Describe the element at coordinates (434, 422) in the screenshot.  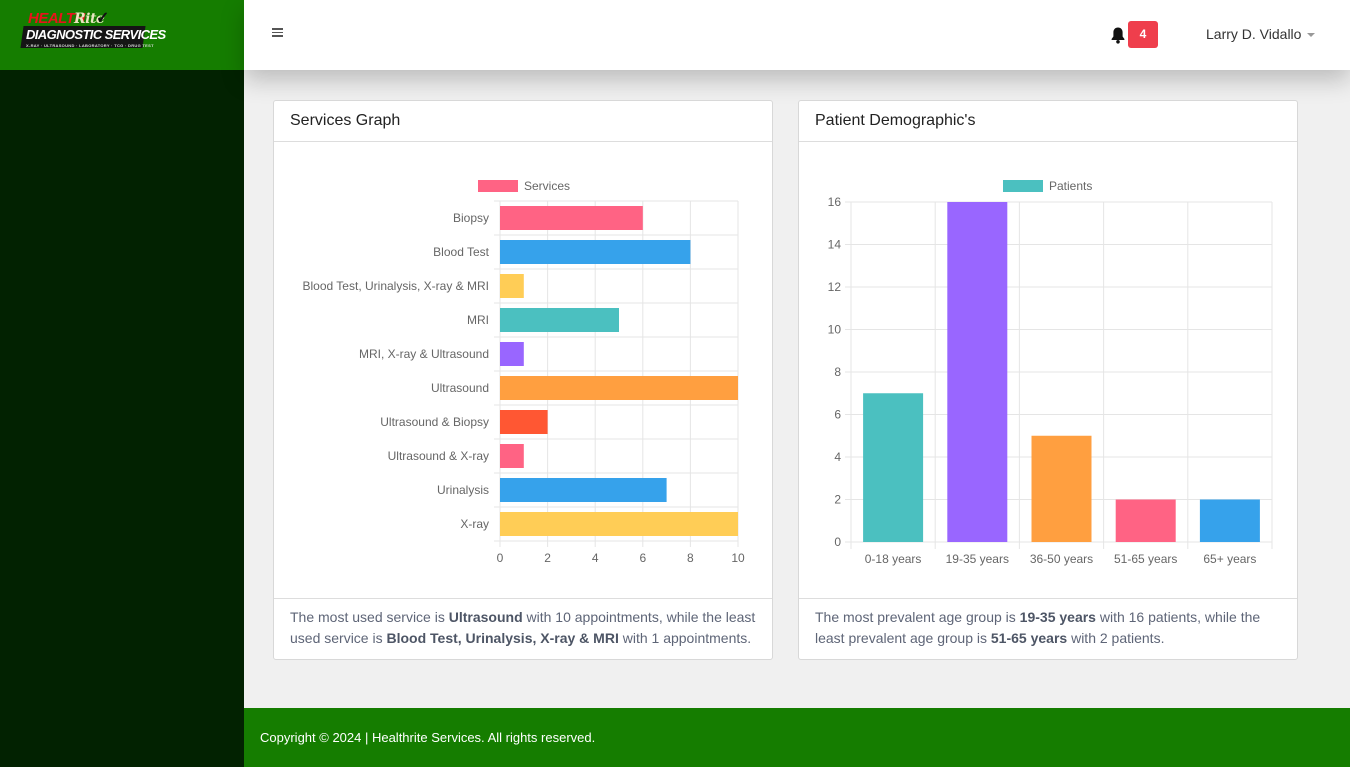
I see `y-tick-label: Ultrasound & Biopsy` at that location.